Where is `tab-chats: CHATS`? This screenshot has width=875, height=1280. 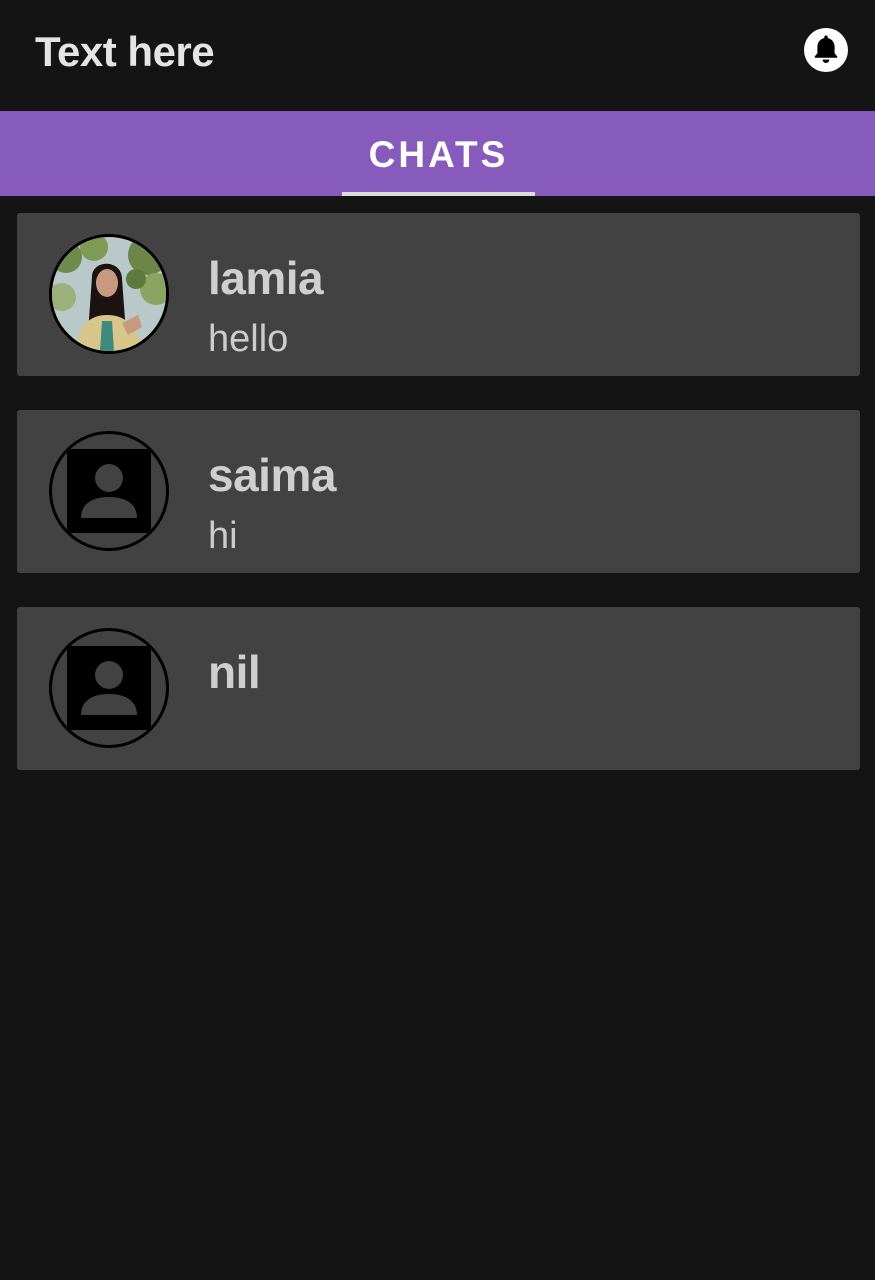
tab-chats: CHATS is located at coordinates (438, 153).